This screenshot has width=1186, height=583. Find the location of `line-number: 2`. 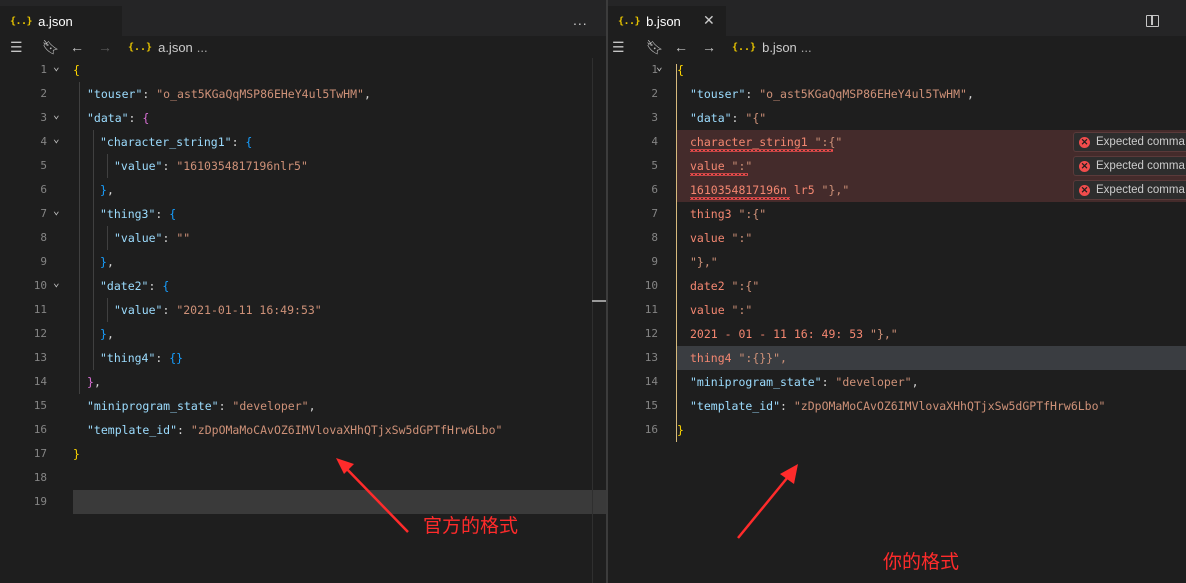

line-number: 2 is located at coordinates (43, 93).